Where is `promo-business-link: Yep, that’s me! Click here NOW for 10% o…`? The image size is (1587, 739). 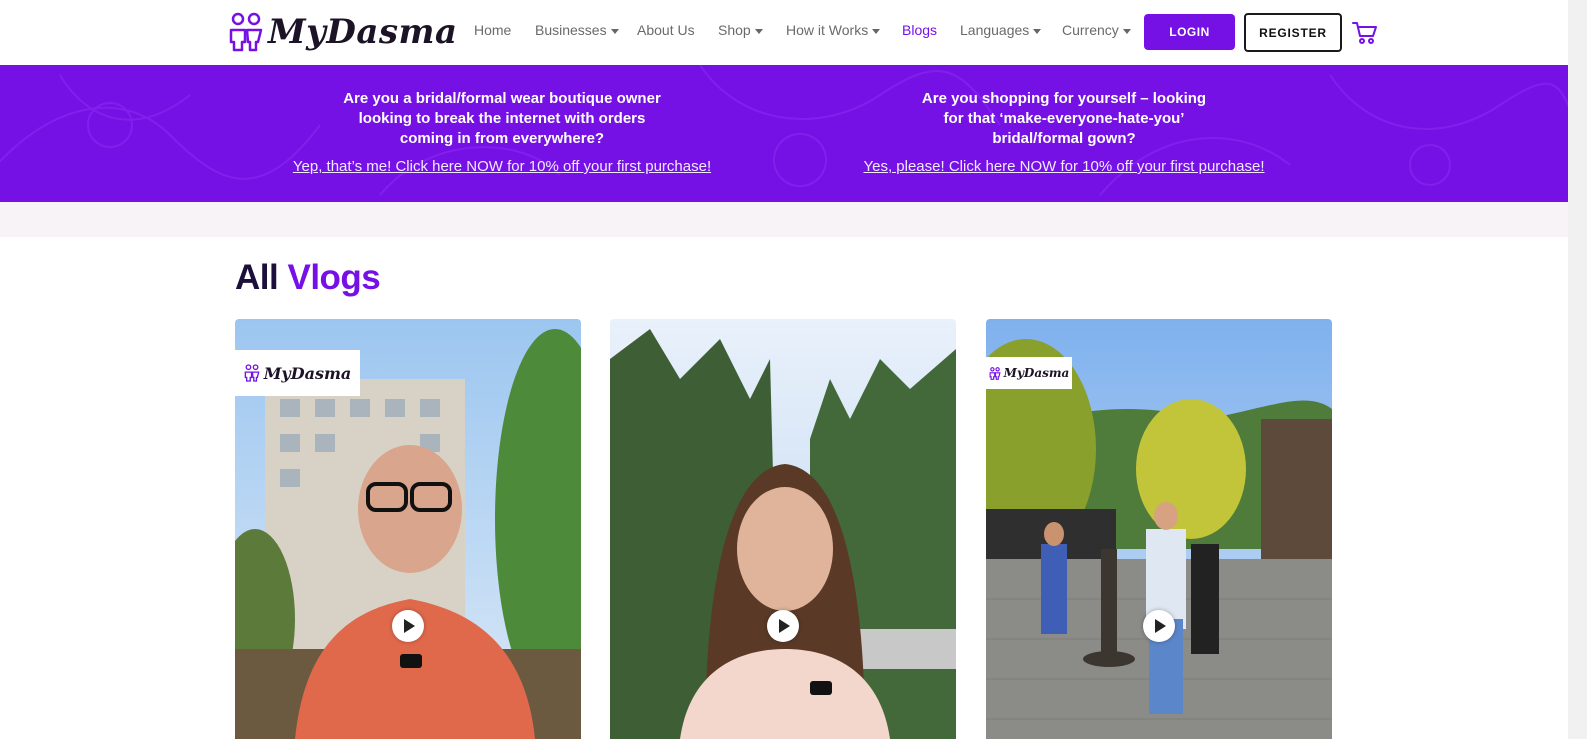
promo-business-link: Yep, that’s me! Click here NOW for 10% o… is located at coordinates (502, 166).